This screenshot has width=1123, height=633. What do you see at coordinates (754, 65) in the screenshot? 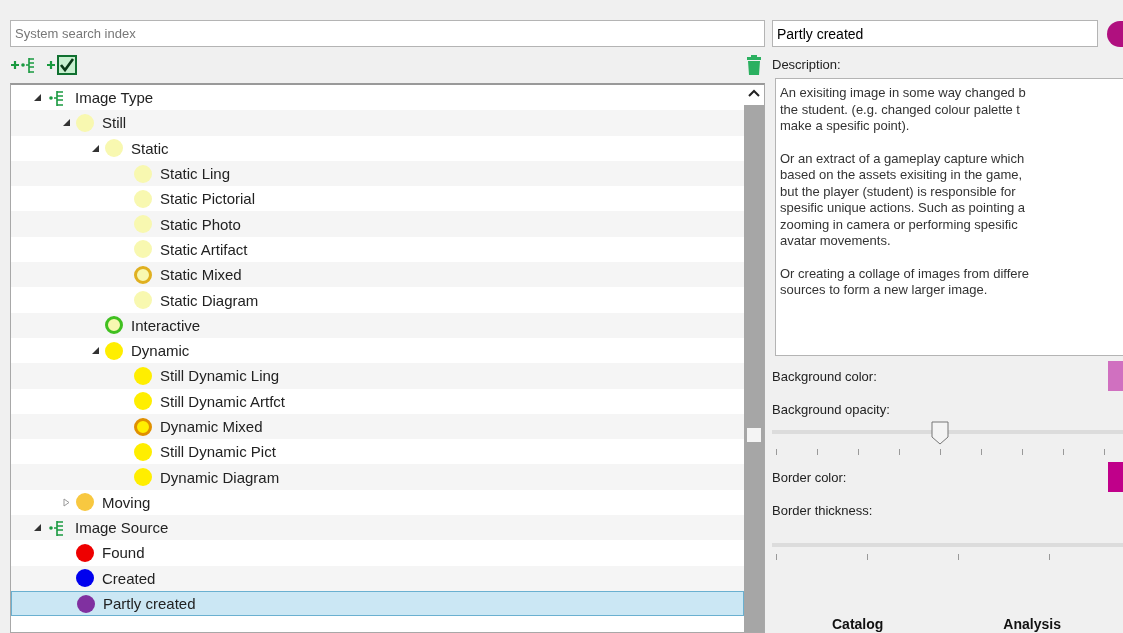
I see `trash-icon` at bounding box center [754, 65].